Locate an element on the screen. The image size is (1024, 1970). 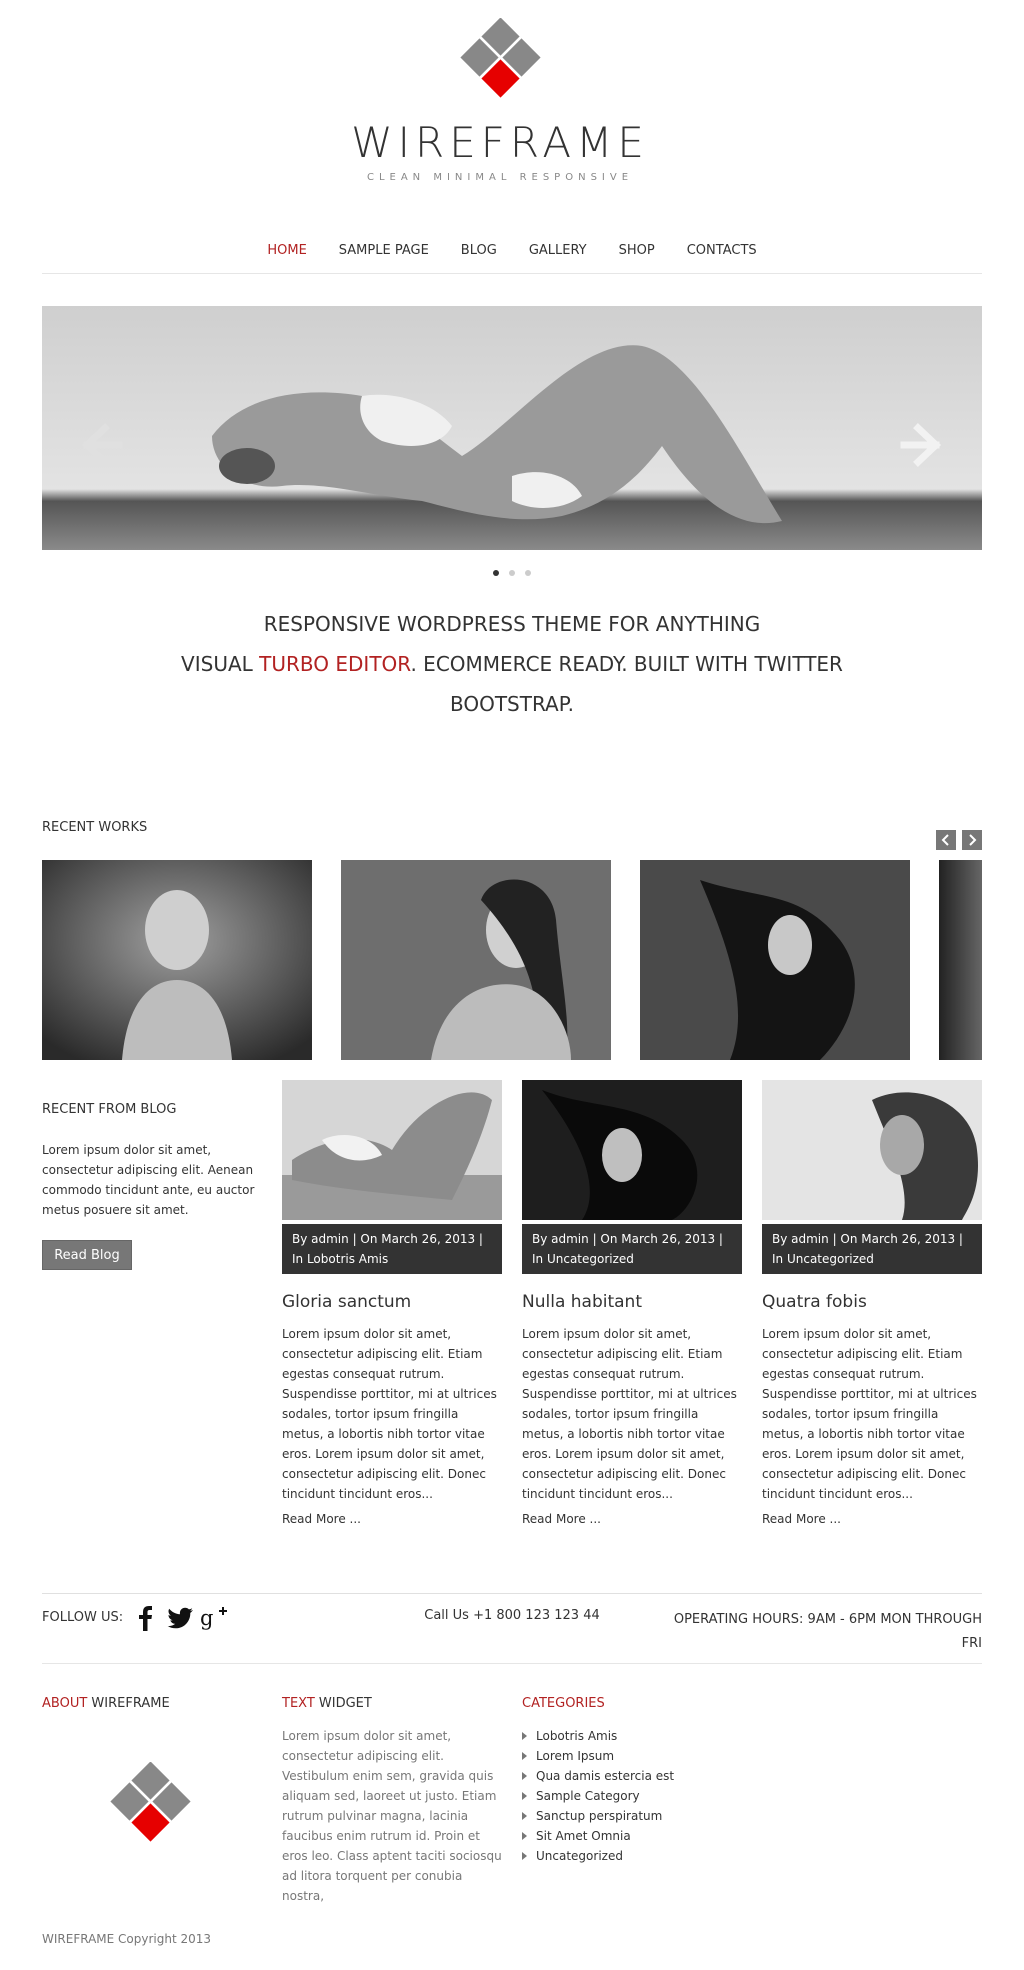
site-tagline: CLEAN MINIMAL RESPONSIVE is located at coordinates (500, 177).